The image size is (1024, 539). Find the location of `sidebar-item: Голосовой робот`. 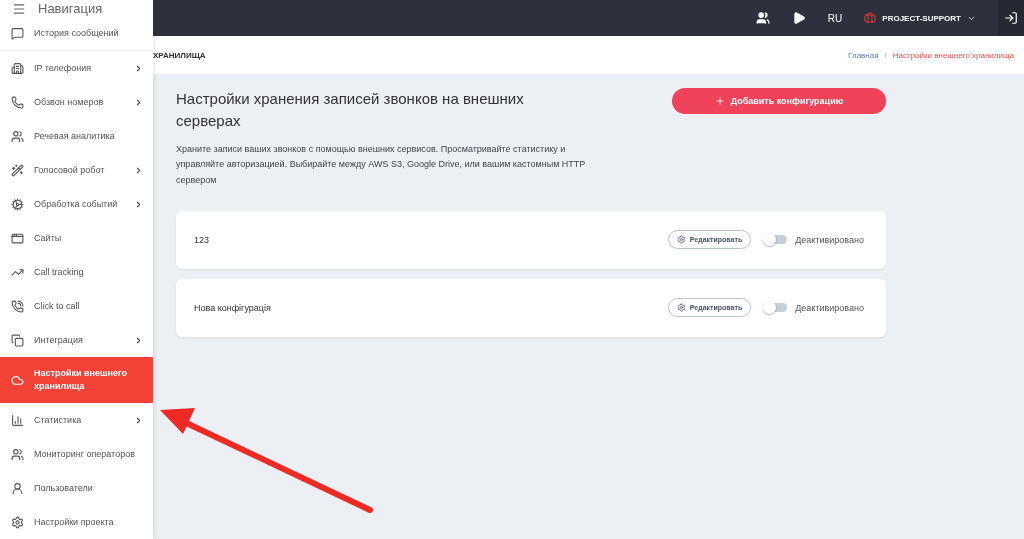

sidebar-item: Голосовой робот is located at coordinates (76, 170).